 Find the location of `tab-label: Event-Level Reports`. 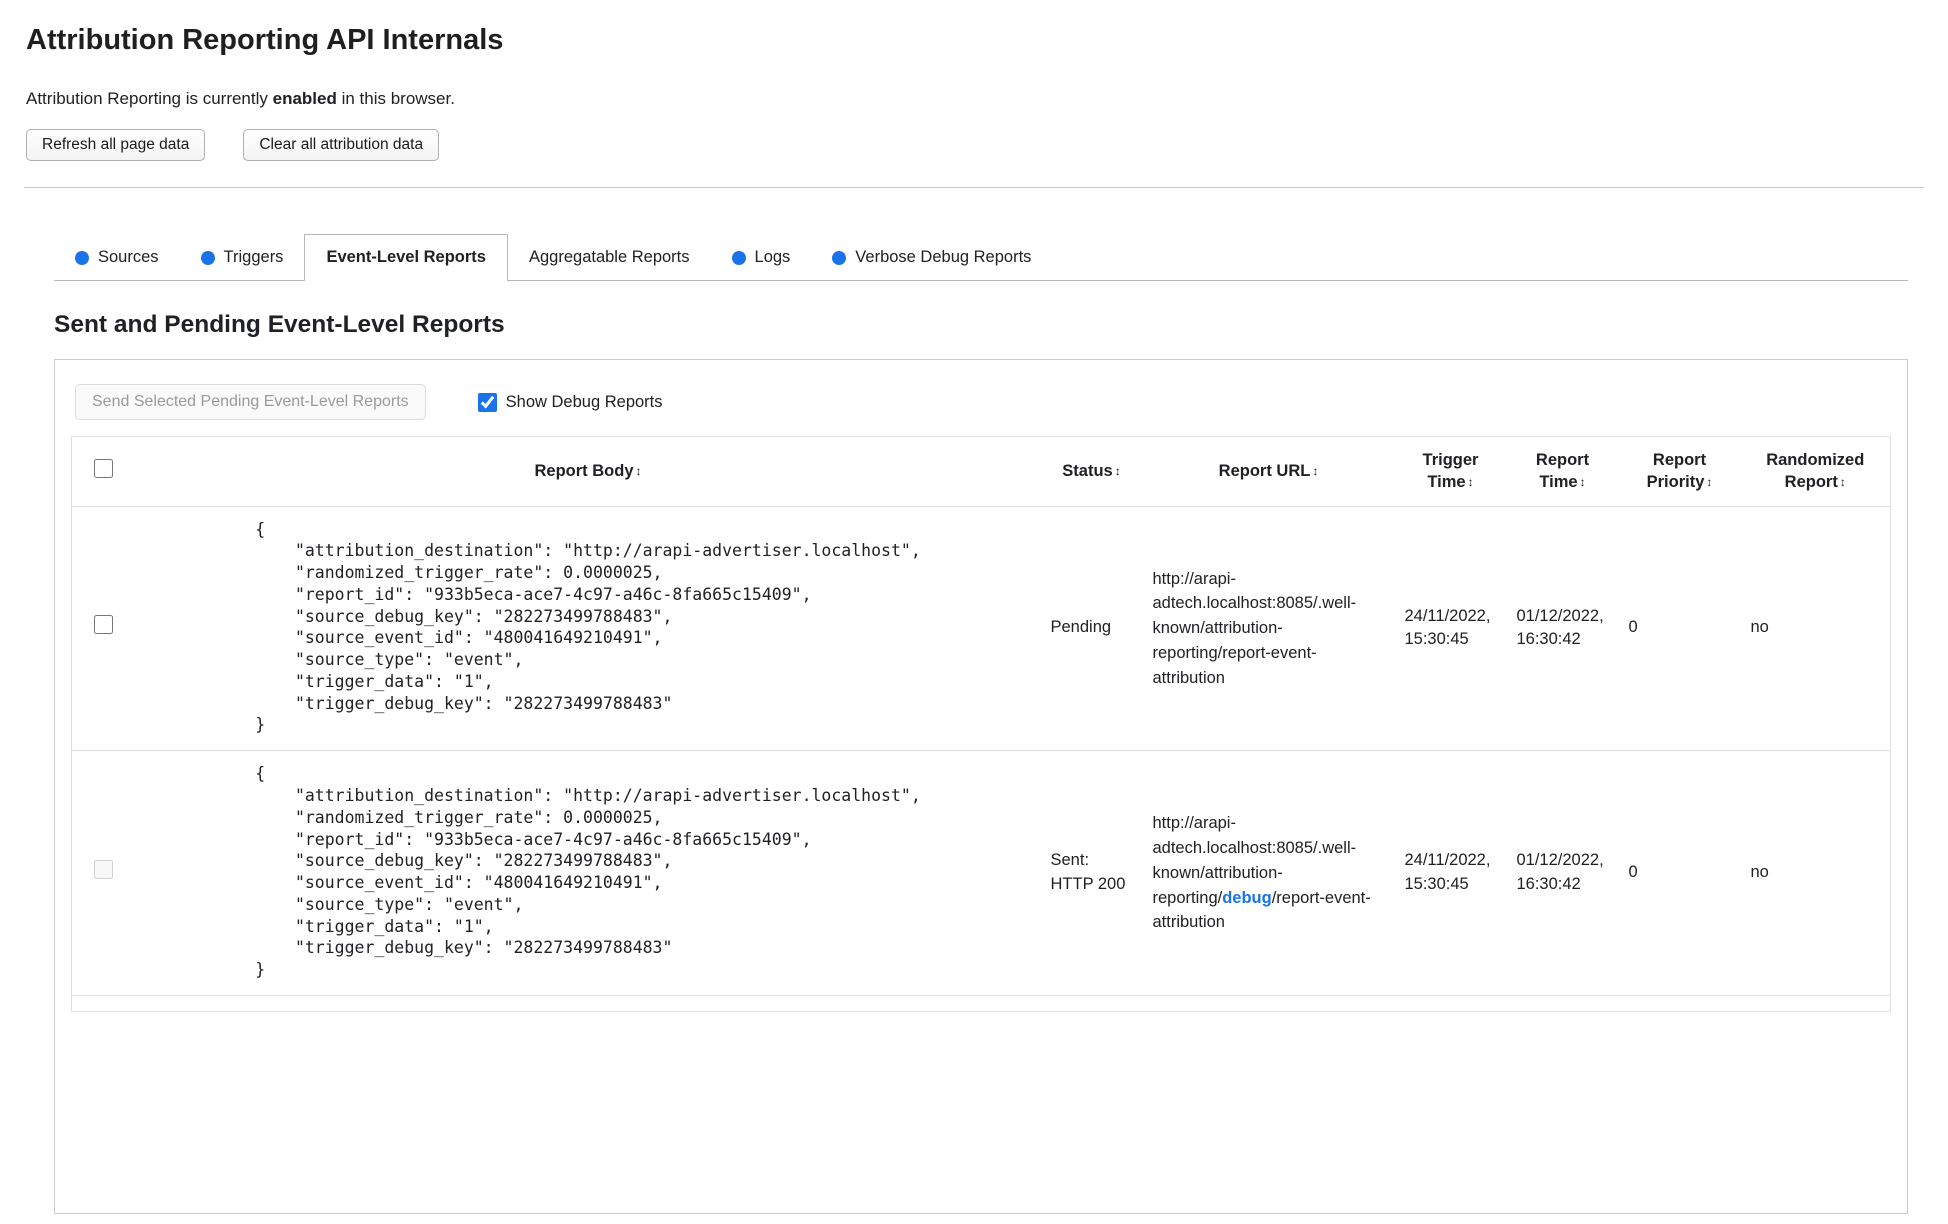

tab-label: Event-Level Reports is located at coordinates (406, 257).